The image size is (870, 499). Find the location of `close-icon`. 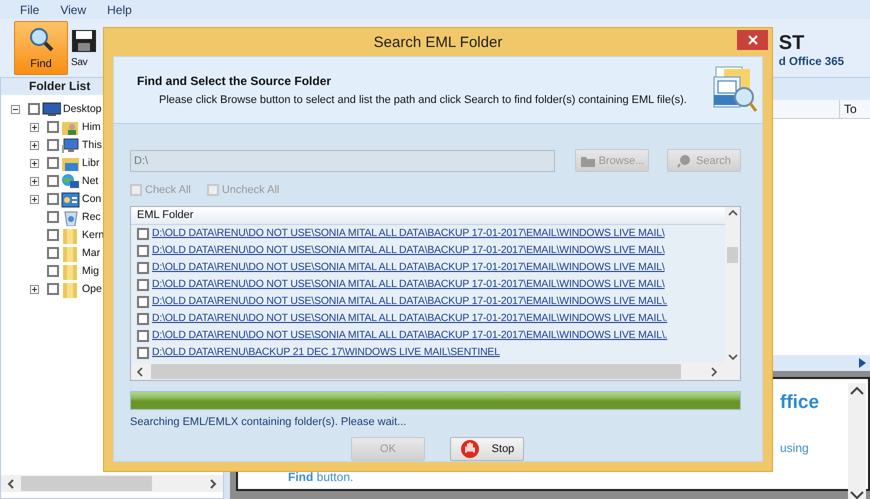

close-icon is located at coordinates (753, 40).